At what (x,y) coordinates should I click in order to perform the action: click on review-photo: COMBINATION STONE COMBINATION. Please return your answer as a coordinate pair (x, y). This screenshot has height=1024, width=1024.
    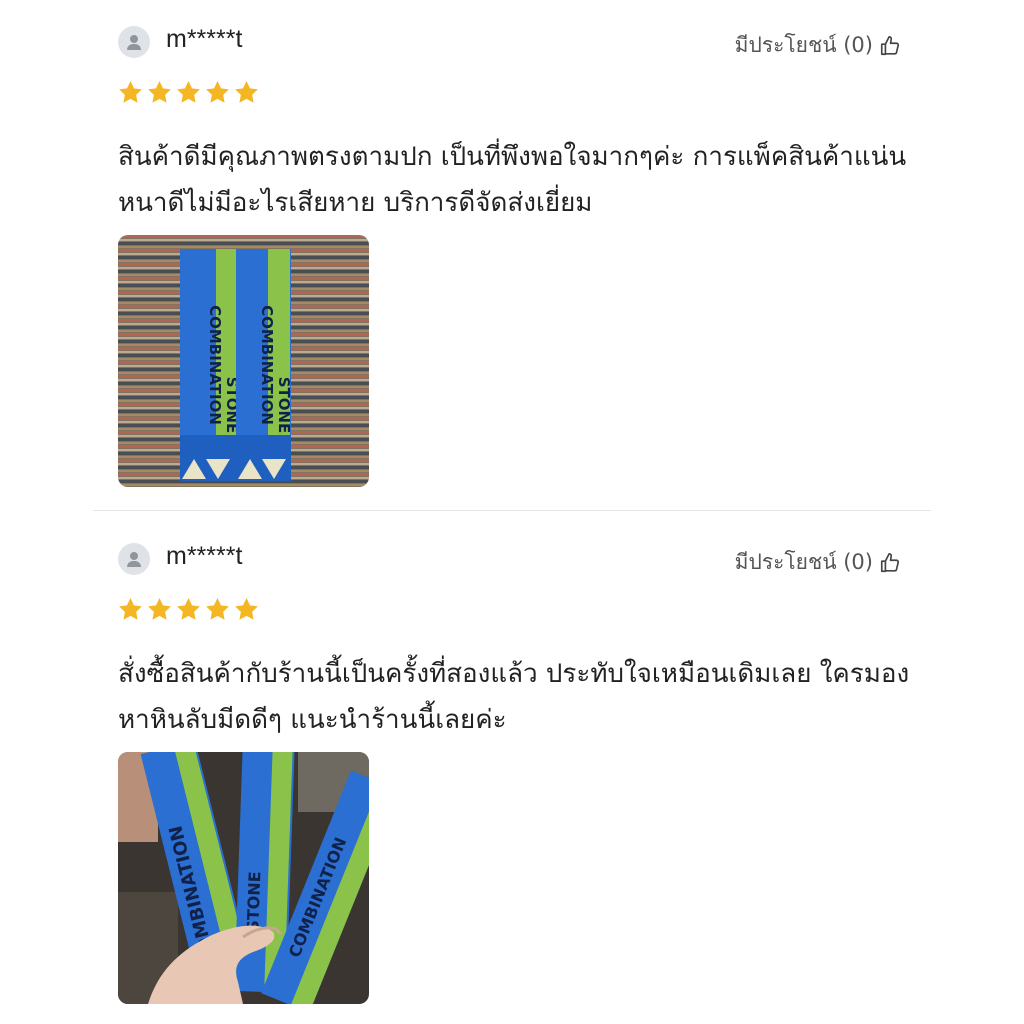
    Looking at the image, I should click on (243, 878).